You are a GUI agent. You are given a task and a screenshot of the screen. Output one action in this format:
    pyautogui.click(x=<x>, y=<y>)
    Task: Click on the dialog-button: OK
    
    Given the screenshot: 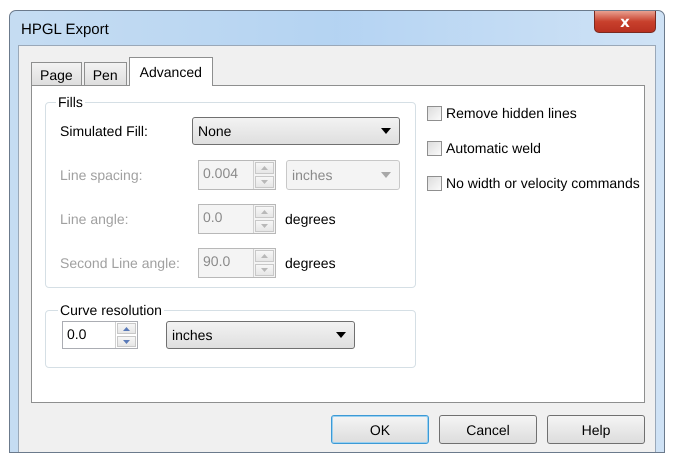 What is the action you would take?
    pyautogui.click(x=380, y=429)
    